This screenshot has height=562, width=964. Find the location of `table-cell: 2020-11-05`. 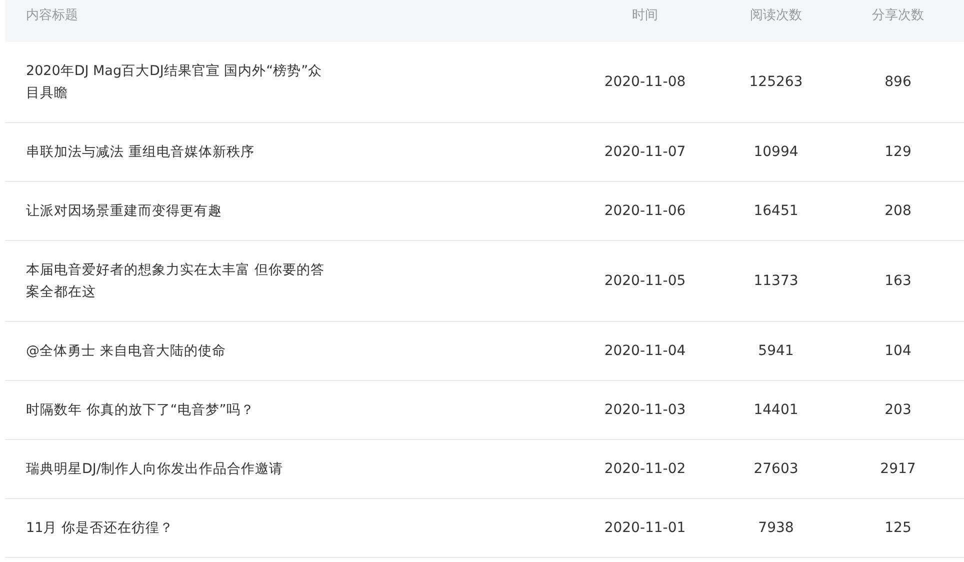

table-cell: 2020-11-05 is located at coordinates (645, 281).